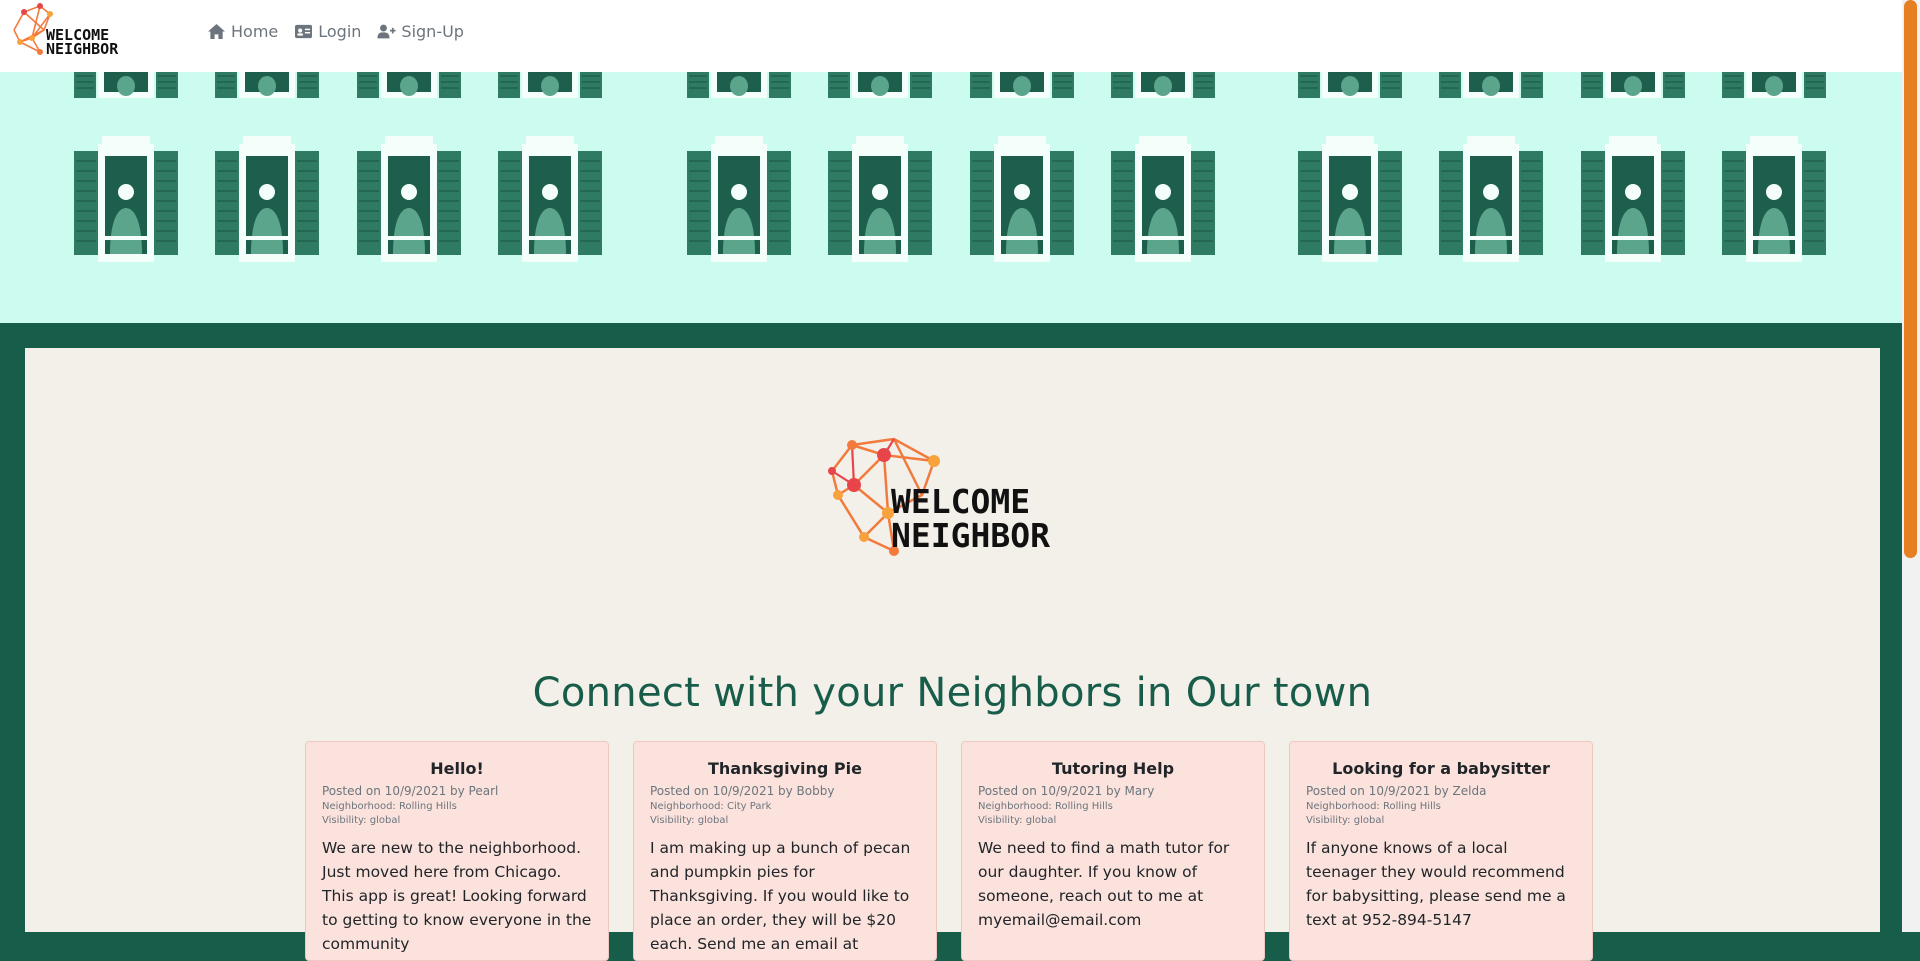 This screenshot has width=1920, height=961. What do you see at coordinates (951, 36) in the screenshot?
I see `top-navbar: WELCOME NEIGHBOR Home Login Sign-Up` at bounding box center [951, 36].